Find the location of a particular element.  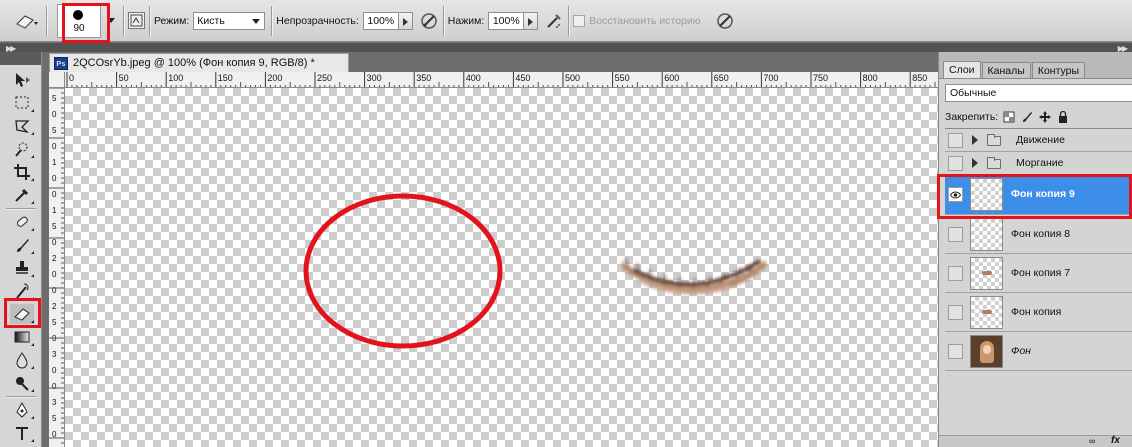

clone-stamp-tool-icon is located at coordinates (22, 268).